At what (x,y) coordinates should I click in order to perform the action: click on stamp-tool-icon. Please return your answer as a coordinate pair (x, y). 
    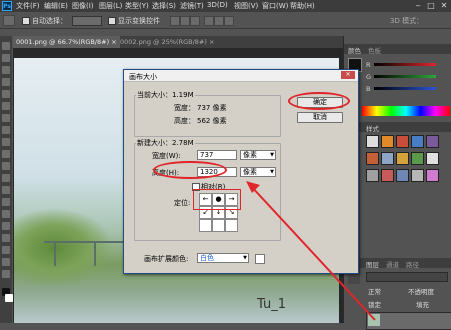
    Looking at the image, I should click on (6, 142).